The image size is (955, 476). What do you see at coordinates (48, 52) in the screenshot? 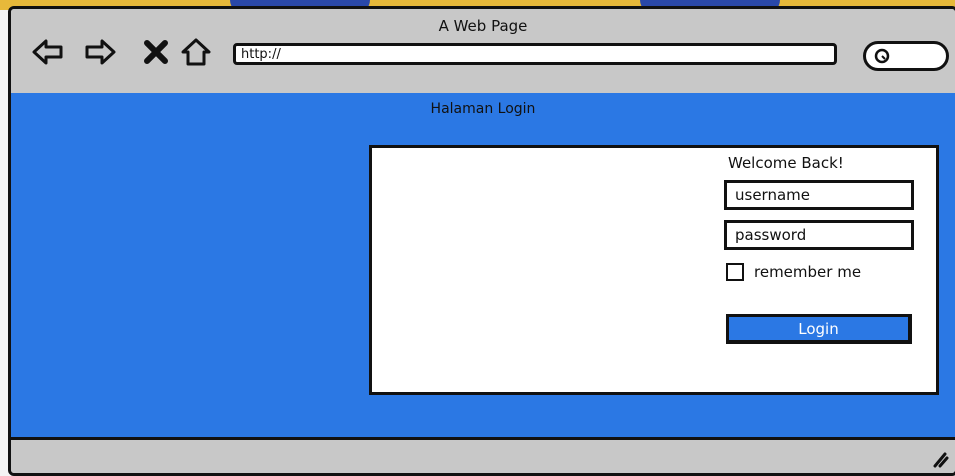
I see `back-arrow-icon` at bounding box center [48, 52].